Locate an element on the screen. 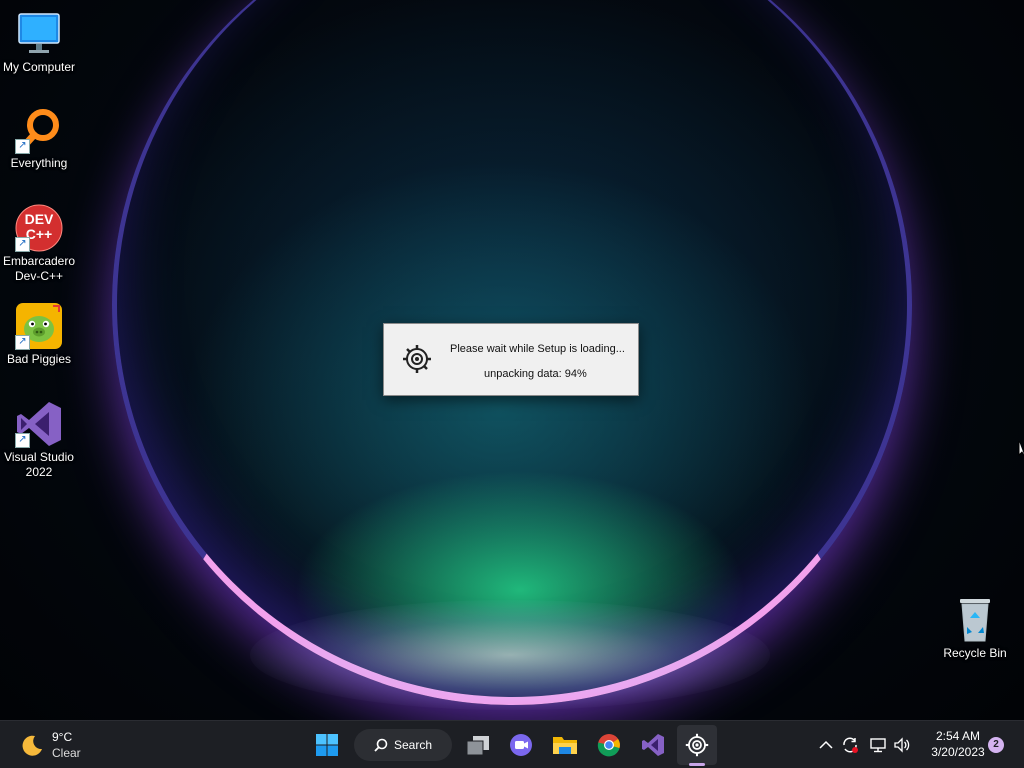 The image size is (1024, 768). sync-icon is located at coordinates (850, 745).